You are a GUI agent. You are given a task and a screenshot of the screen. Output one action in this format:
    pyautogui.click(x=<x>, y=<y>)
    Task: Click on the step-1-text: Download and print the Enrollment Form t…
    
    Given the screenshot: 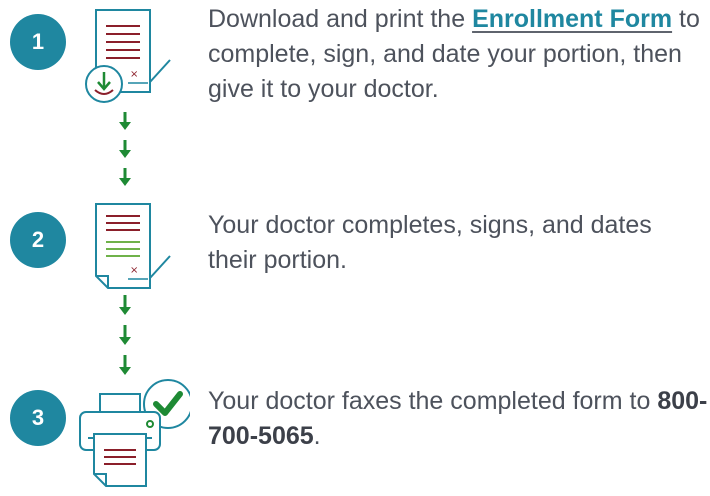 What is the action you would take?
    pyautogui.click(x=458, y=54)
    